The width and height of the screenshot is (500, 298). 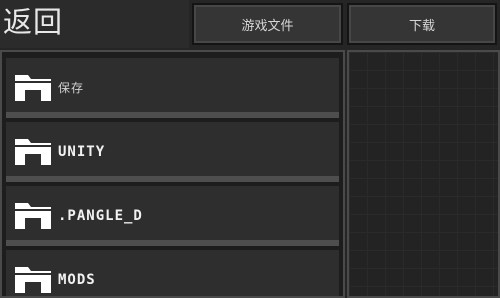 What do you see at coordinates (100, 216) in the screenshot?
I see `folder-label: .PANGLE_D` at bounding box center [100, 216].